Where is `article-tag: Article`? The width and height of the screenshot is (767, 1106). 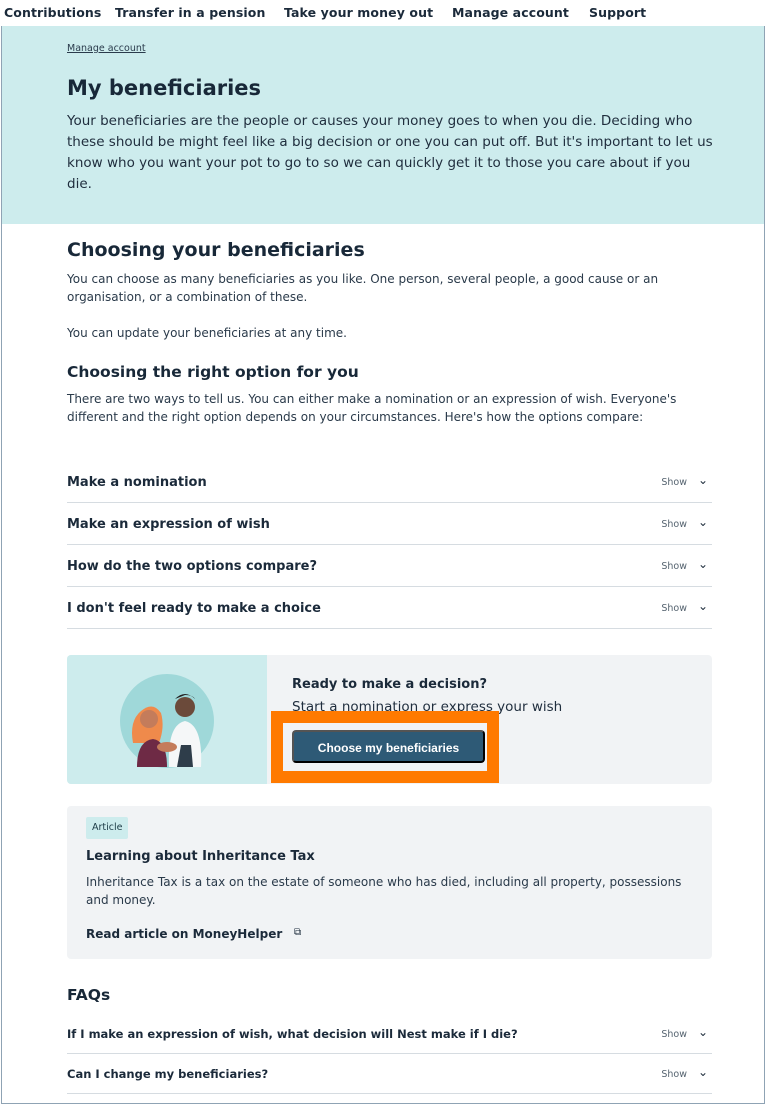
article-tag: Article is located at coordinates (107, 828).